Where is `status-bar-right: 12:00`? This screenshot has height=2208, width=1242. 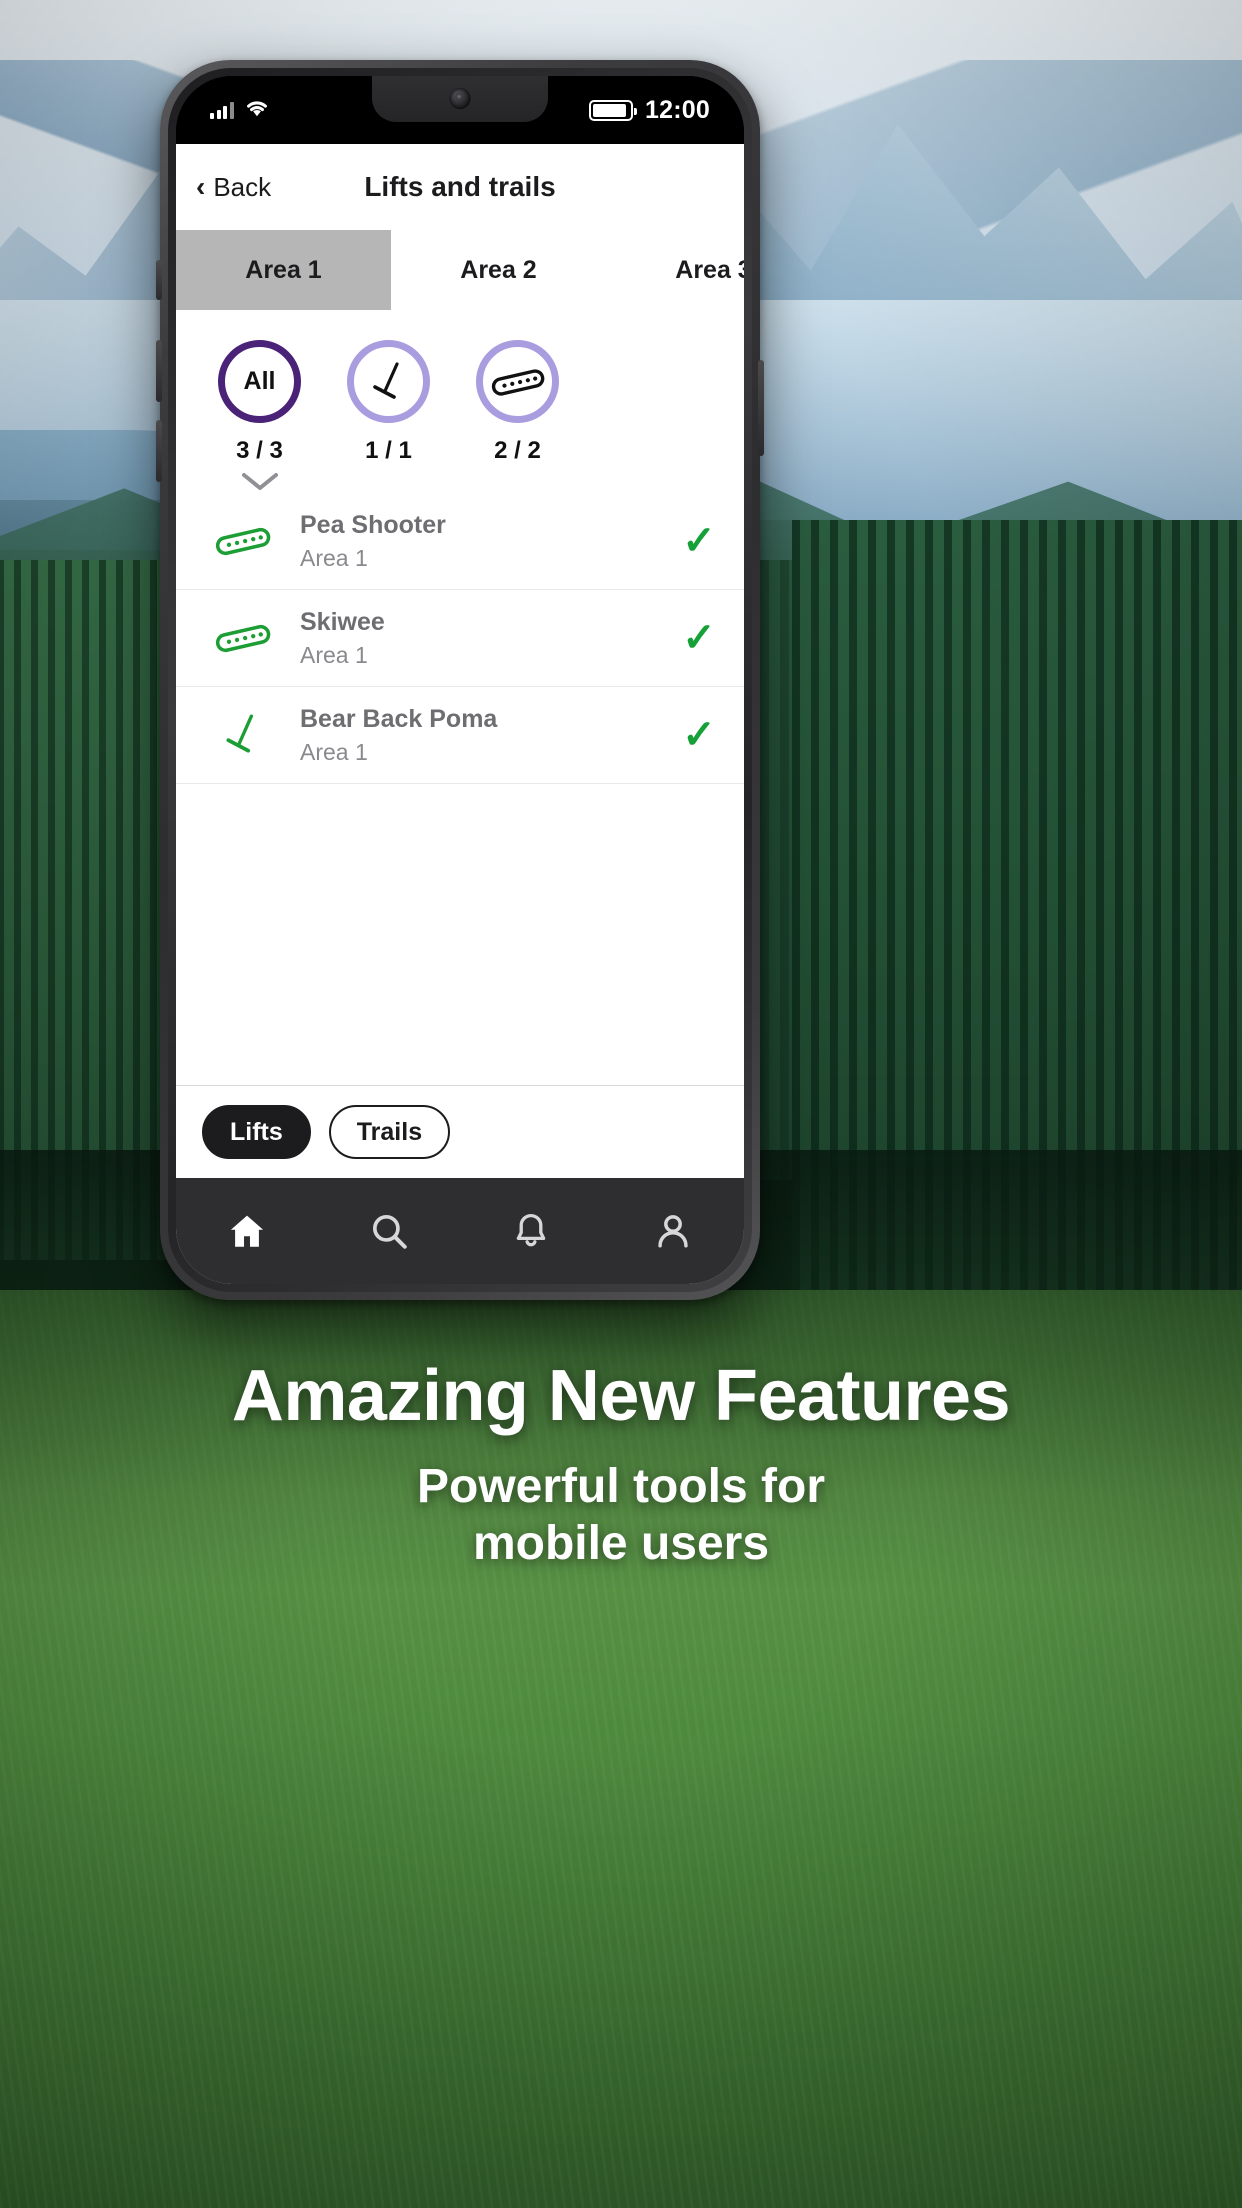 status-bar-right: 12:00 is located at coordinates (649, 110).